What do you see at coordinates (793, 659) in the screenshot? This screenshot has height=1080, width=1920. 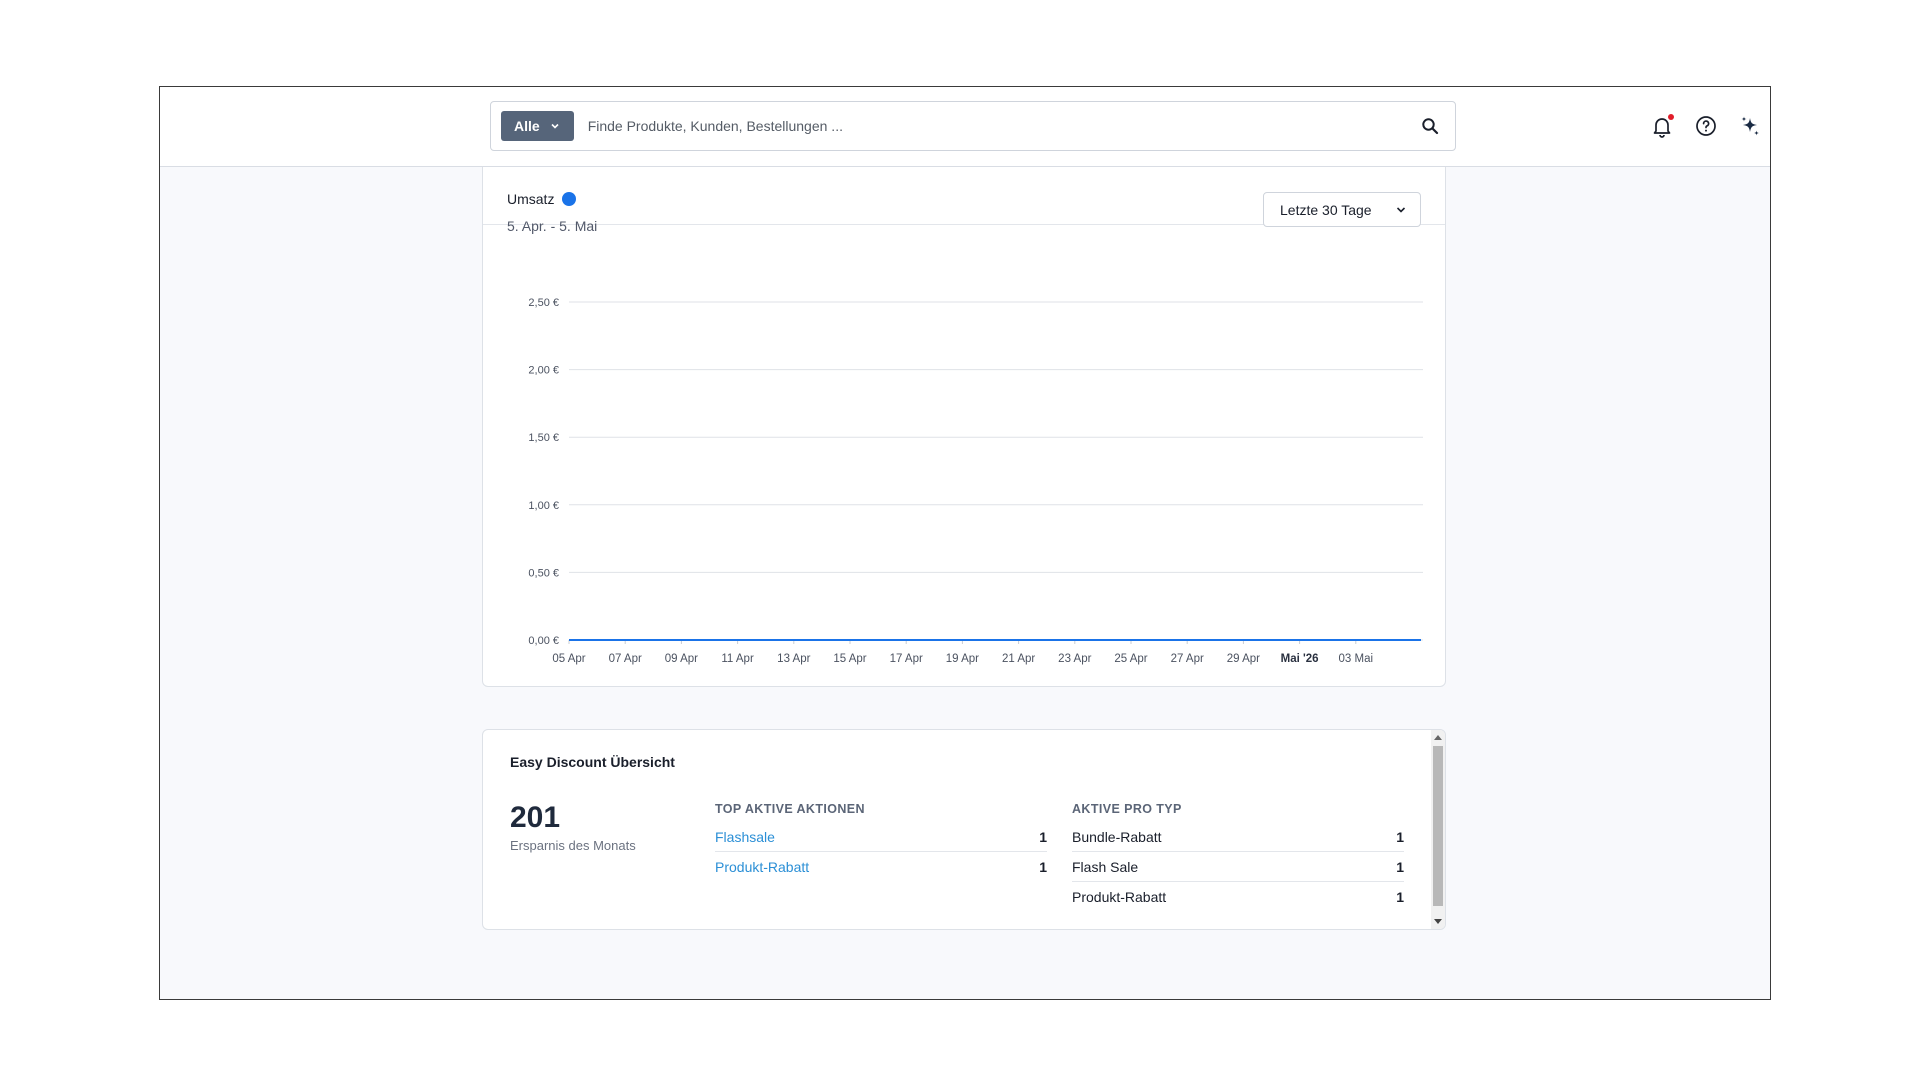 I see `x-tick-label: 13 Apr` at bounding box center [793, 659].